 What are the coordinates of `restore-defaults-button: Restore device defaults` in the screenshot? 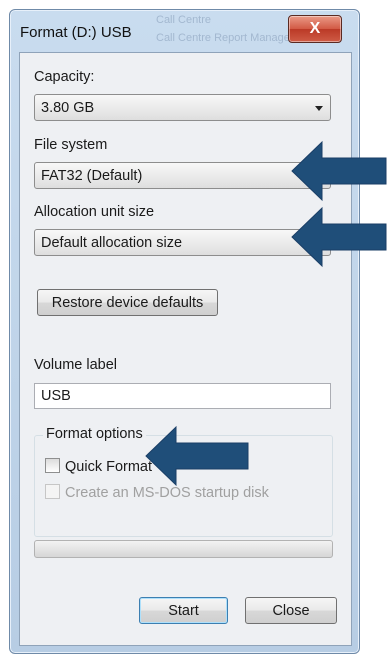 It's located at (127, 302).